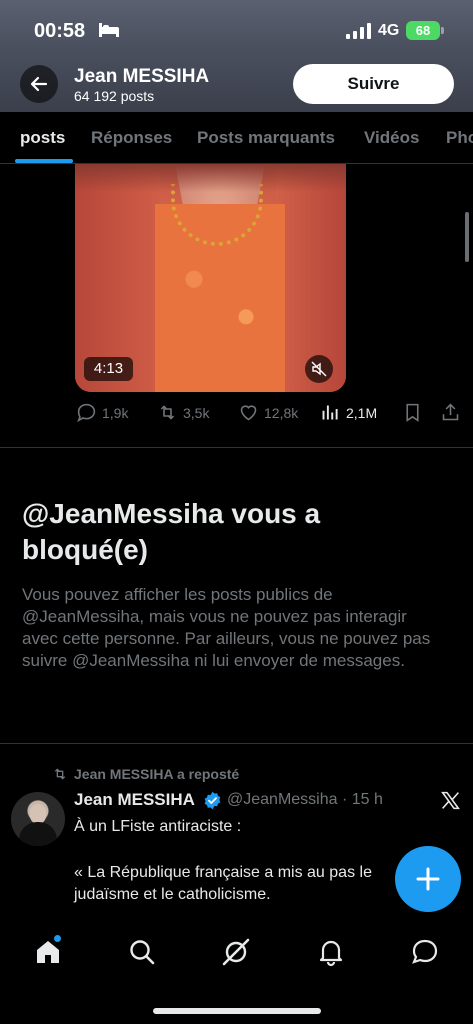 The image size is (473, 1024). I want to click on compose-button, so click(428, 879).